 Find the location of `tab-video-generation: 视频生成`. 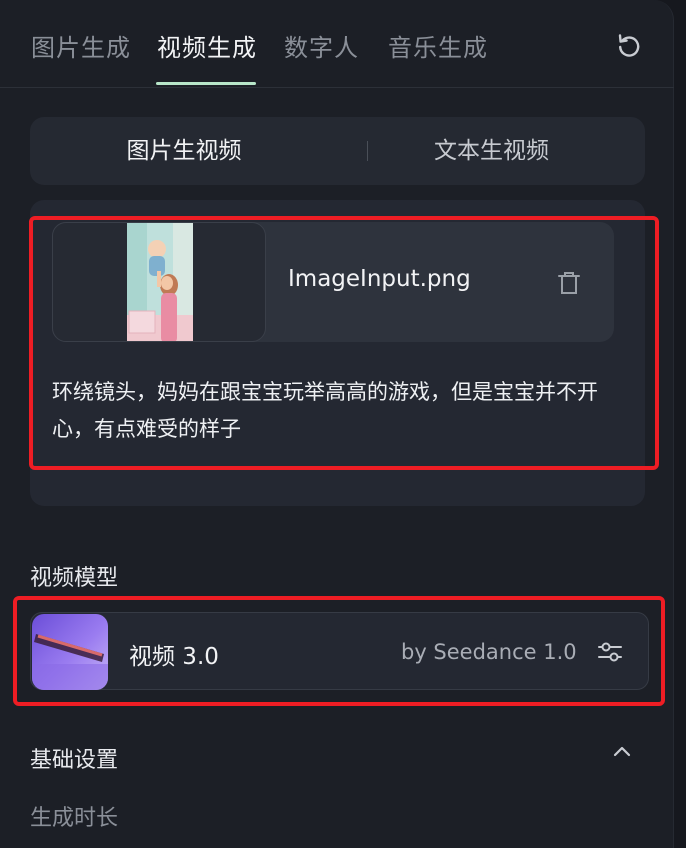

tab-video-generation: 视频生成 is located at coordinates (207, 45).